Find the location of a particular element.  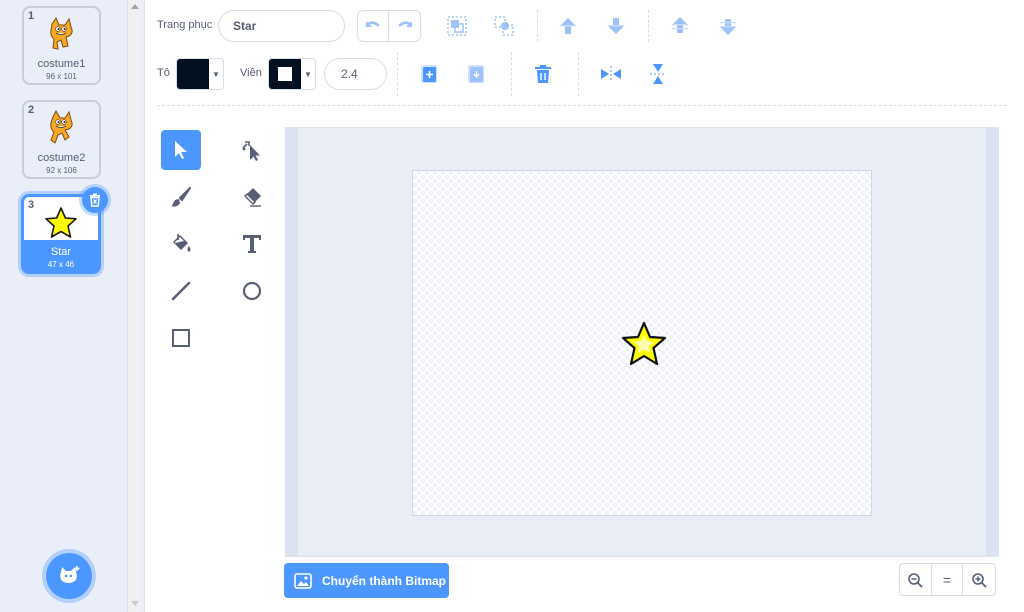

paint-bucket-icon is located at coordinates (182, 243).